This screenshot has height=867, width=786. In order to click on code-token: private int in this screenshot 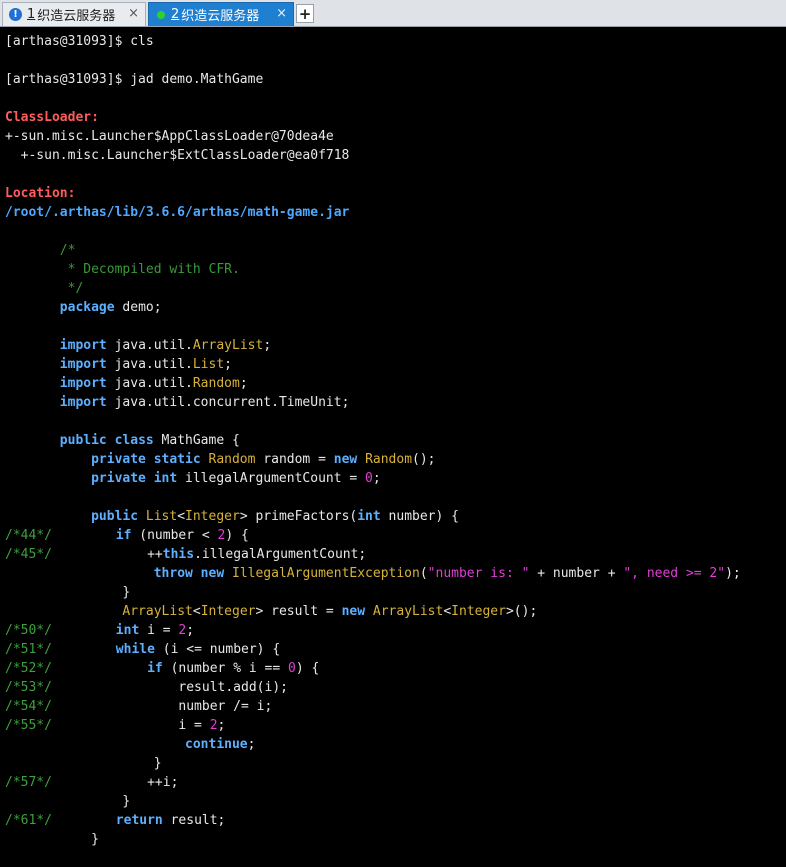, I will do `click(134, 478)`.